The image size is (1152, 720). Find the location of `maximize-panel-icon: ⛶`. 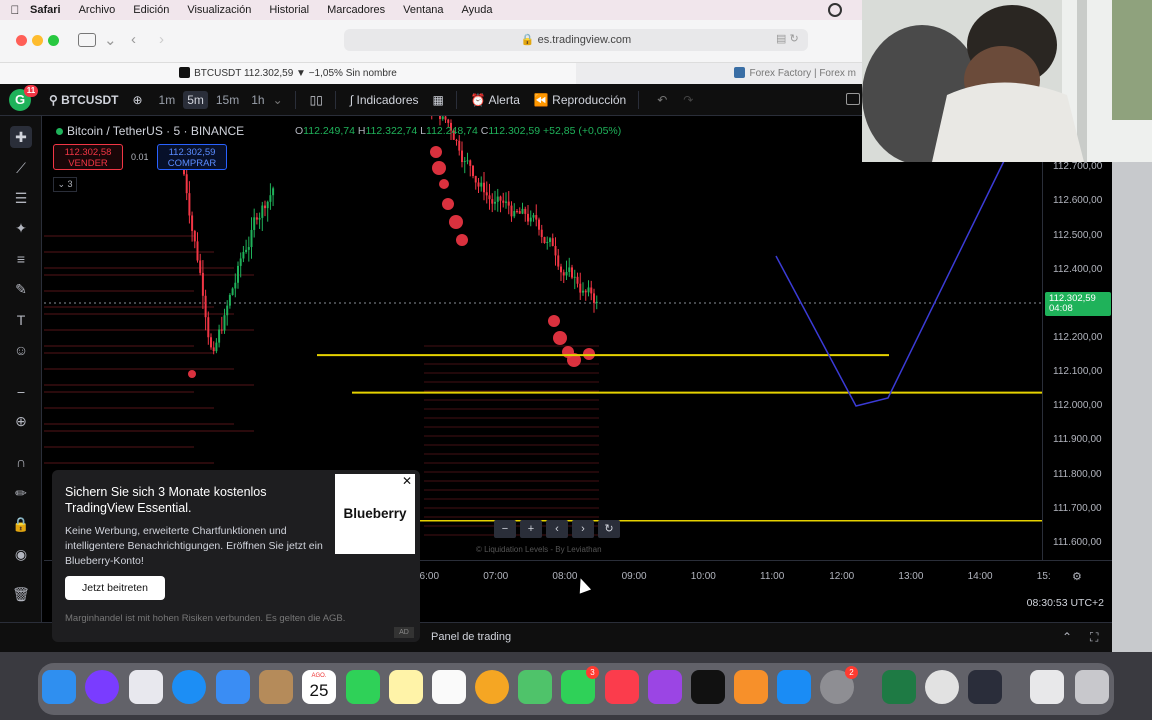

maximize-panel-icon: ⛶ is located at coordinates (1094, 637).